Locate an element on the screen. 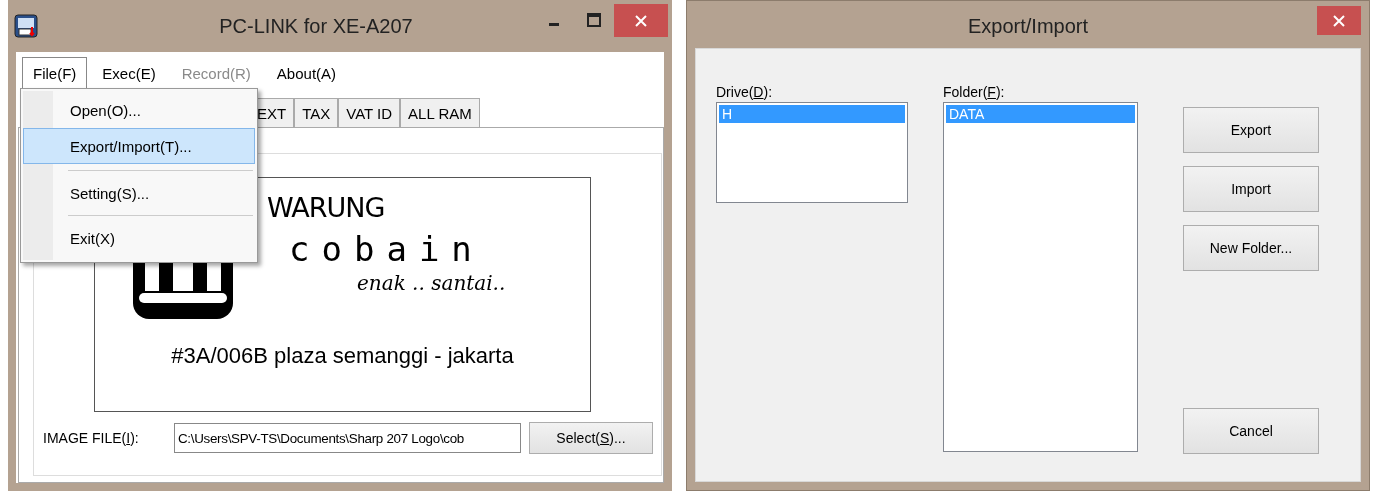 The height and width of the screenshot is (491, 1377). dialog-button: Export is located at coordinates (1251, 130).